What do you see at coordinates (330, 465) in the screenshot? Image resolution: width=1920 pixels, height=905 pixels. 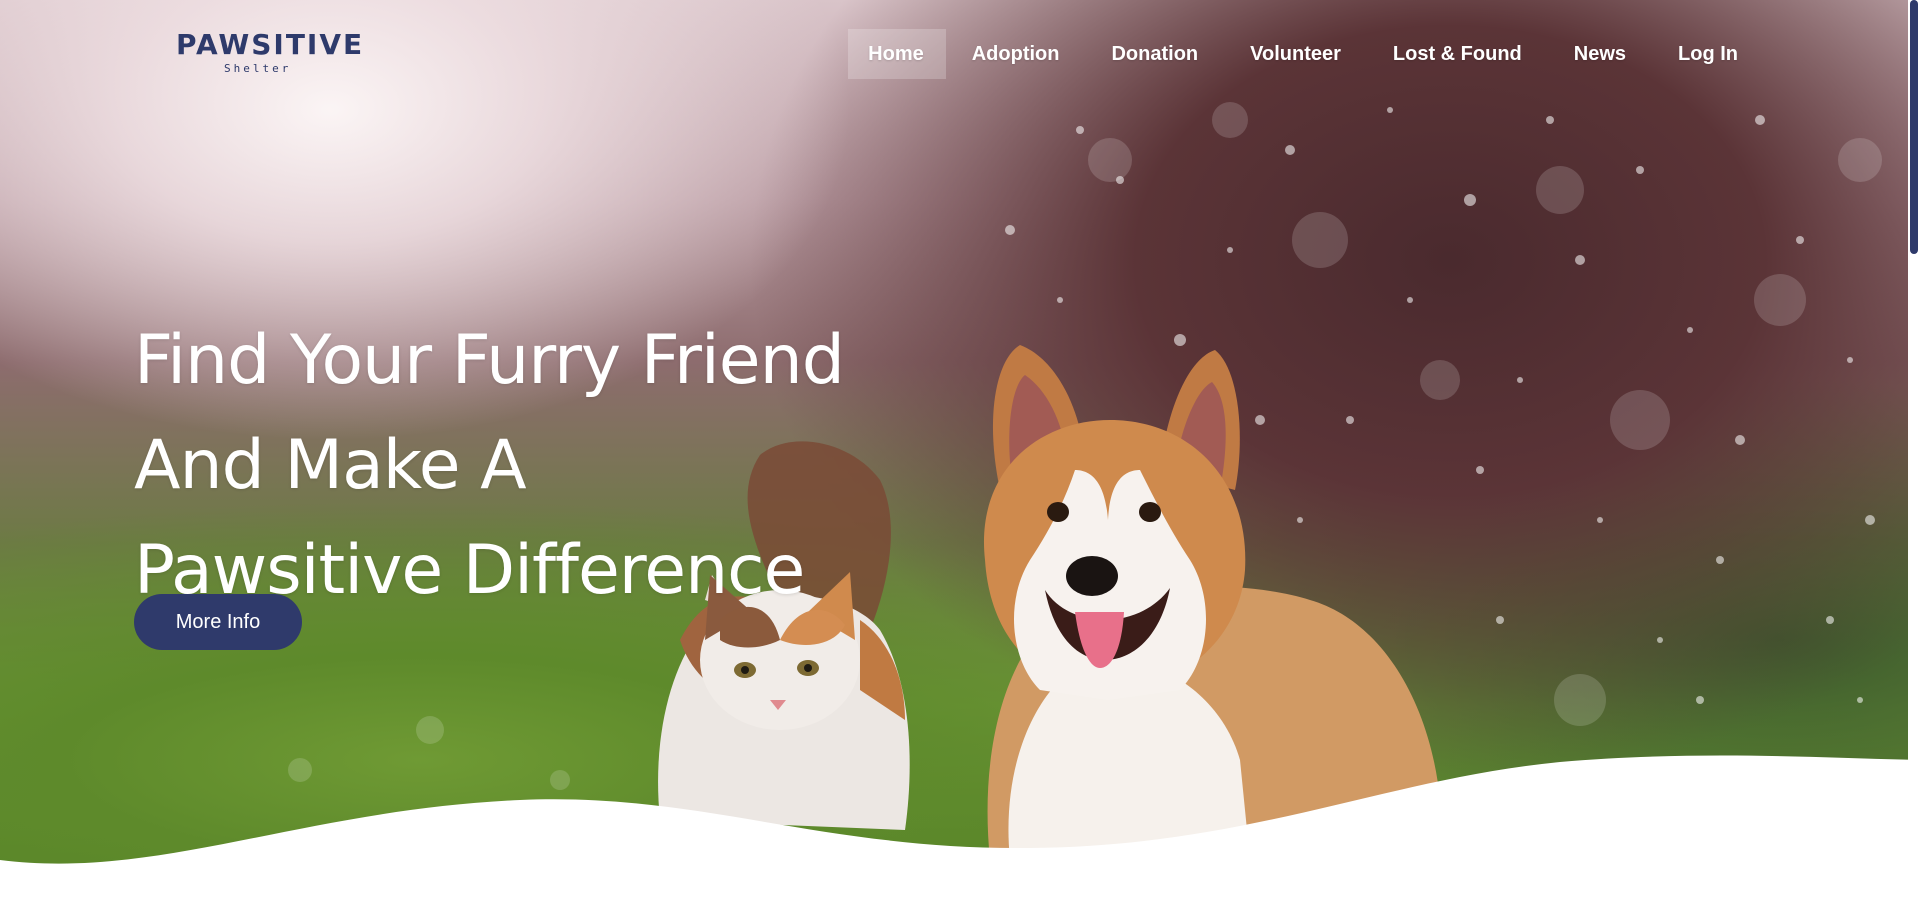 I see `hero-headline-line-2: And Make A` at bounding box center [330, 465].